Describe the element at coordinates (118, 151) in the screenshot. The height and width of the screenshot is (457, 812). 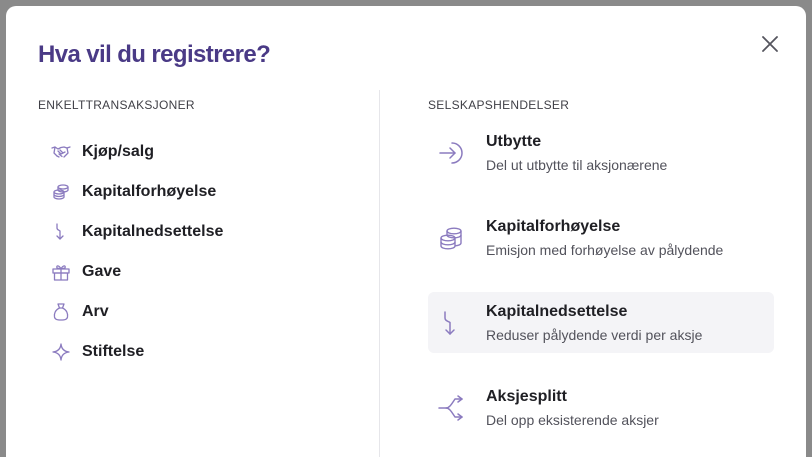
I see `option-label: Kjøp/salg` at that location.